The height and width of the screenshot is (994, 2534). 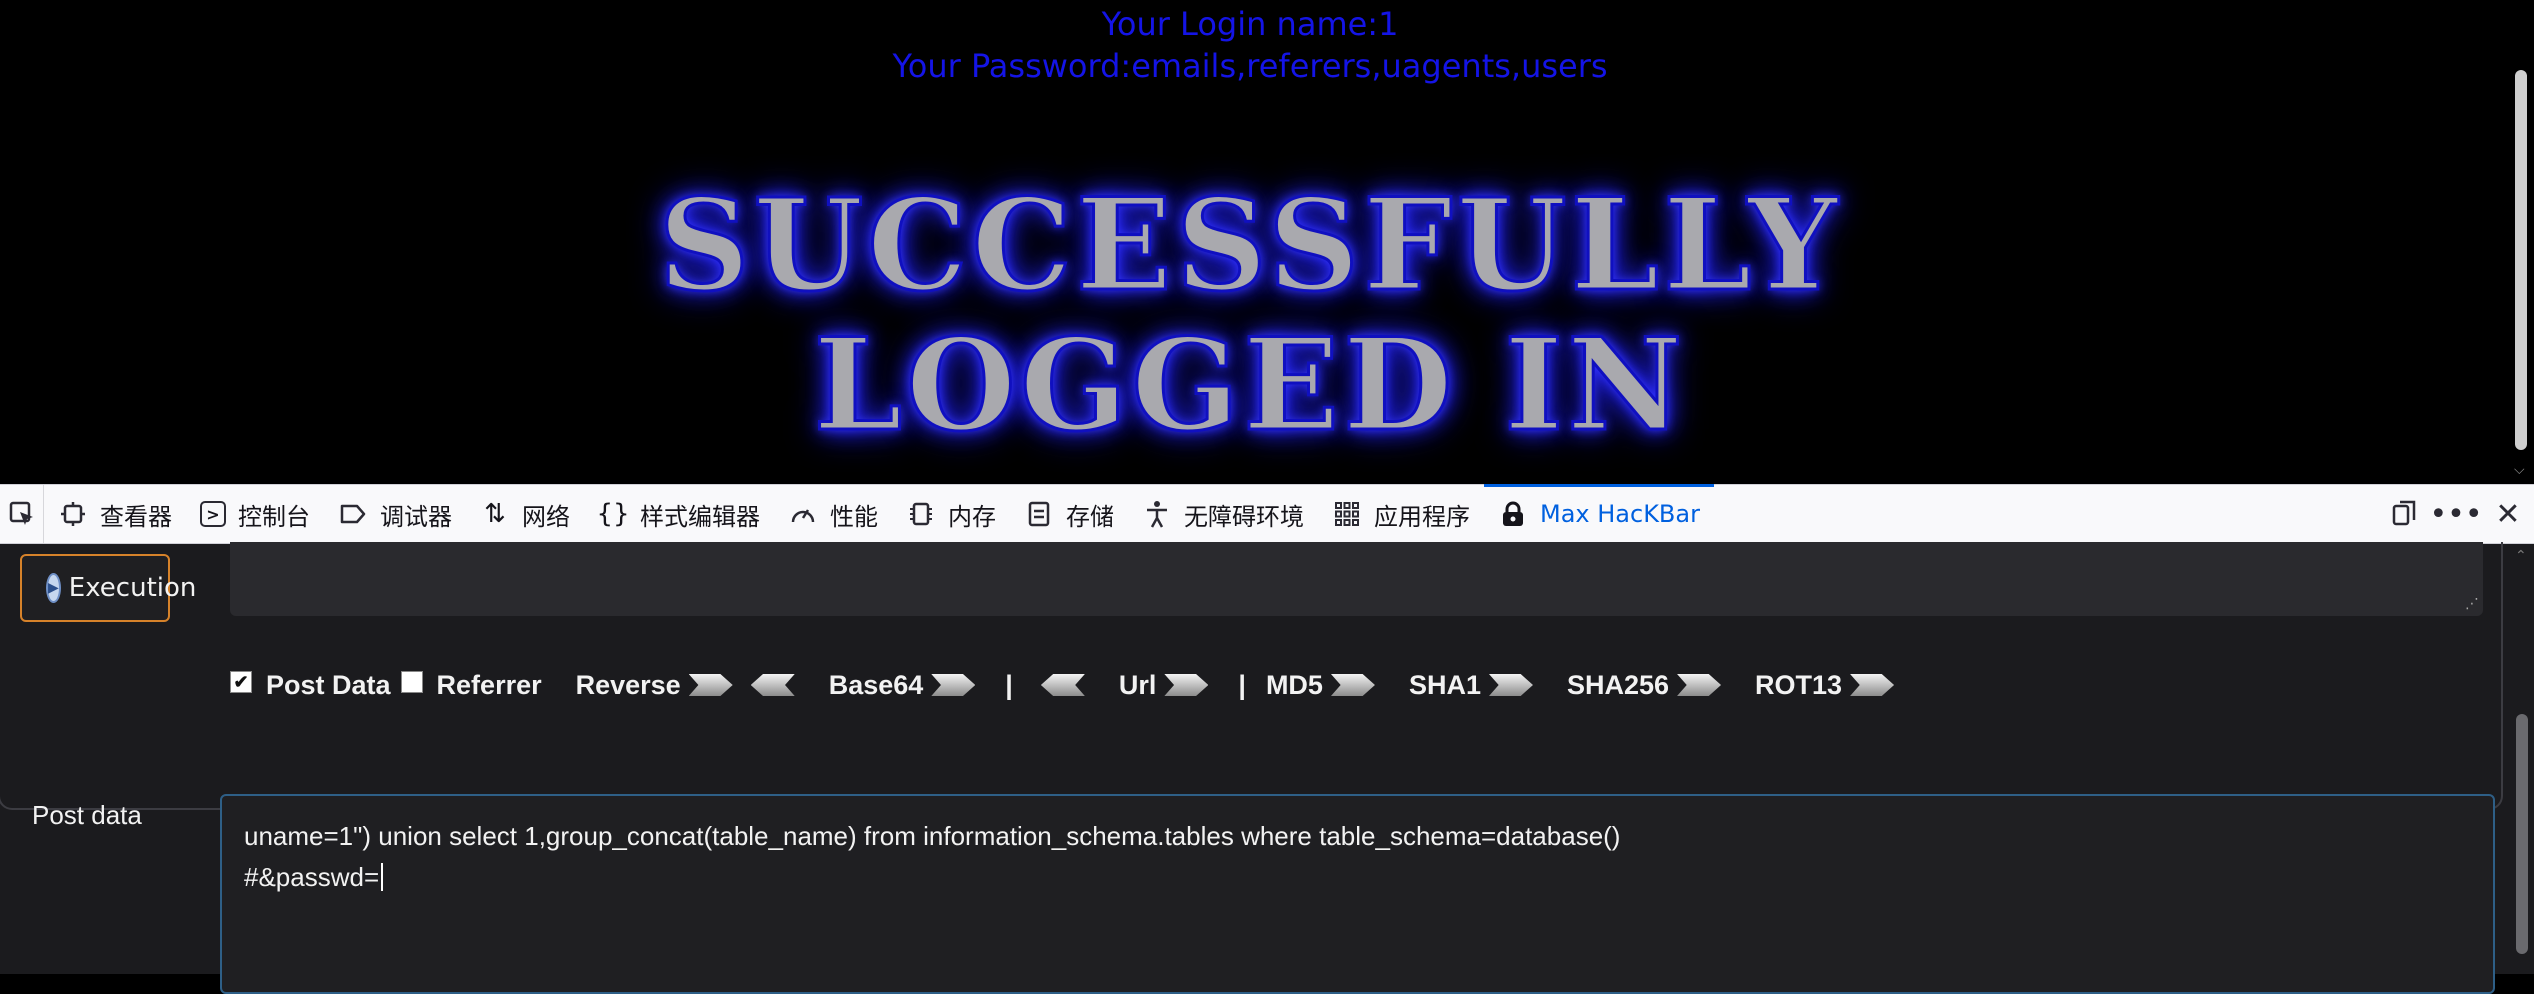 What do you see at coordinates (710, 685) in the screenshot?
I see `reverse-arrow-icon` at bounding box center [710, 685].